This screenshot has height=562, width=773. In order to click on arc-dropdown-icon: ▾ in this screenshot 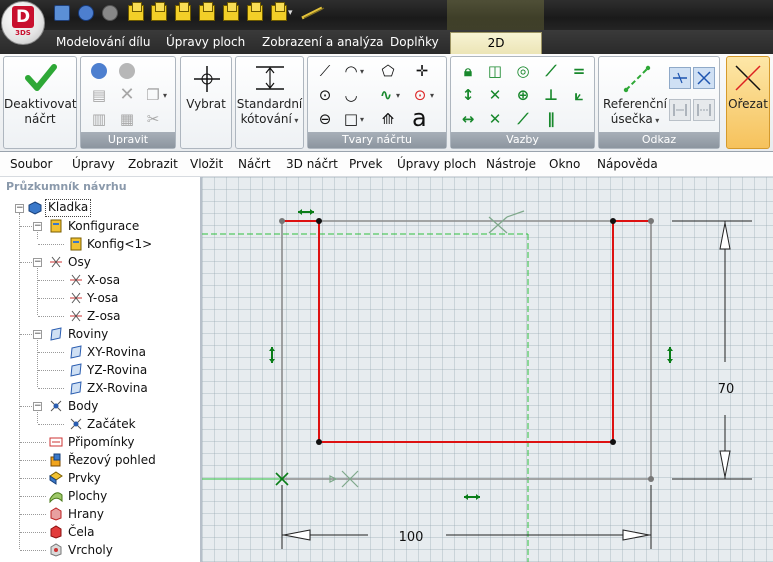, I will do `click(362, 71)`.